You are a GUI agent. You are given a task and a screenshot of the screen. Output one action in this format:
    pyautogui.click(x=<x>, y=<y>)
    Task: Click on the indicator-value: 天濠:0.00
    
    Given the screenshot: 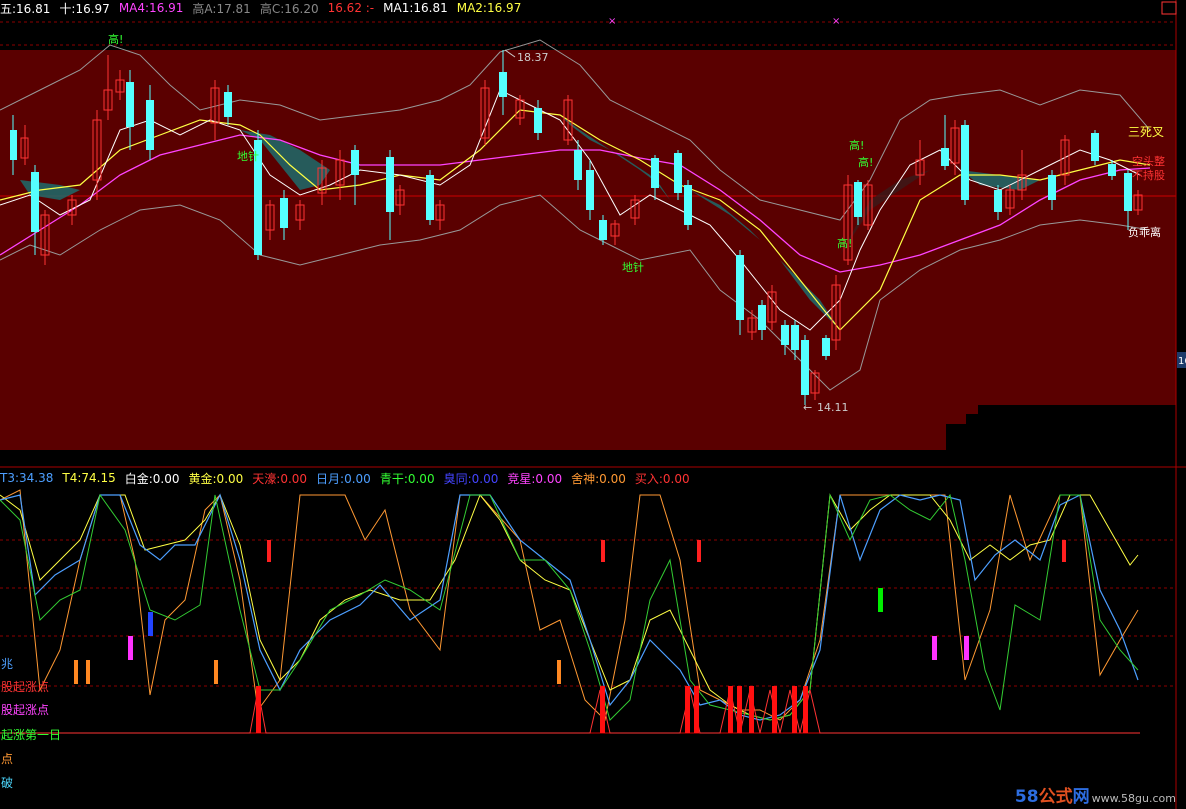 What is the action you would take?
    pyautogui.click(x=280, y=478)
    